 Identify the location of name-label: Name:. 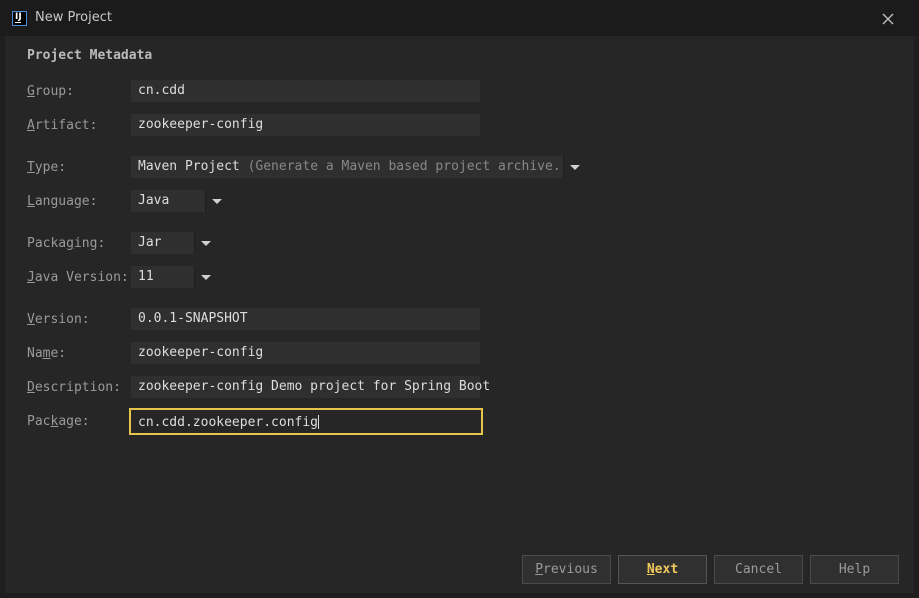
(47, 353).